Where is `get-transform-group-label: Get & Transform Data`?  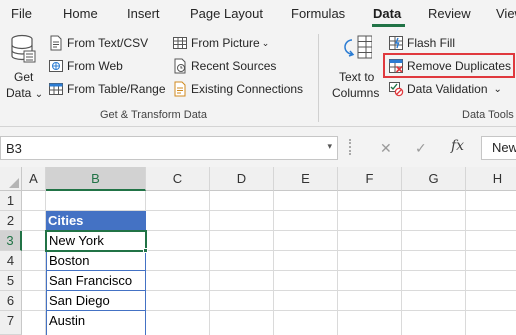
get-transform-group-label: Get & Transform Data is located at coordinates (153, 115).